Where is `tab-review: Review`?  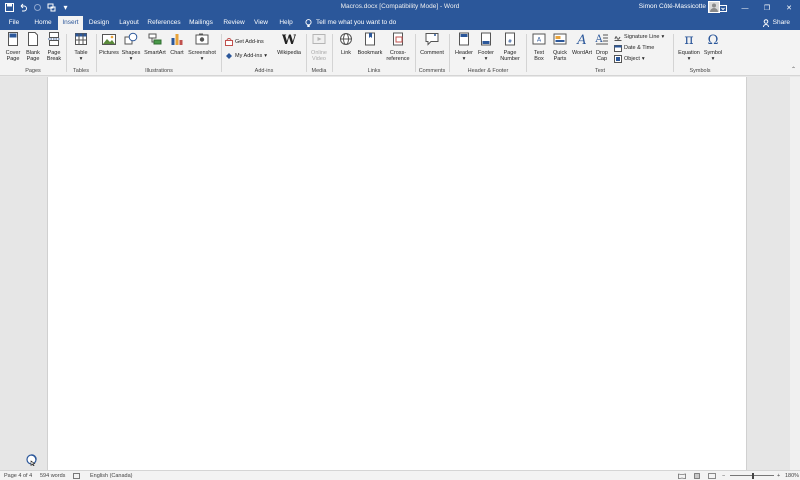 tab-review: Review is located at coordinates (234, 23).